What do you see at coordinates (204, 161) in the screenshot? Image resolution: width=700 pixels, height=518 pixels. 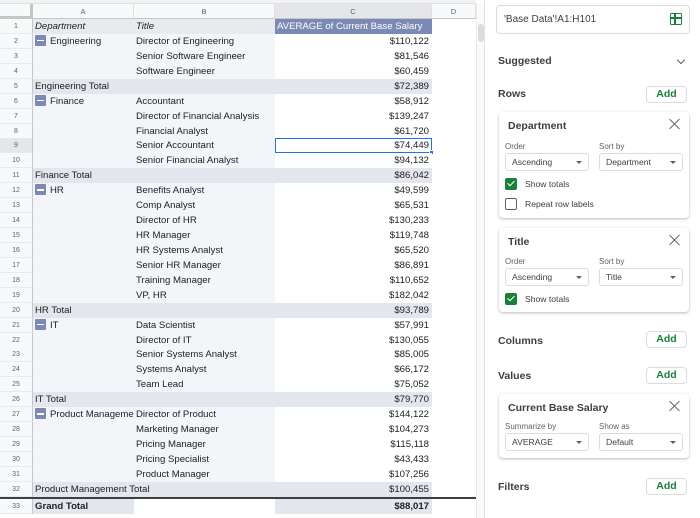 I see `cell-title: Senior Financial Analyst` at bounding box center [204, 161].